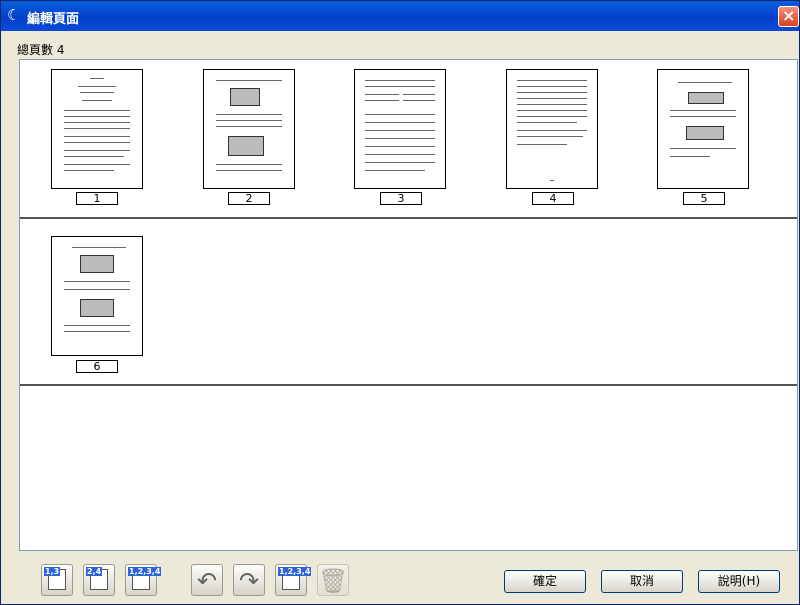 This screenshot has height=605, width=800. I want to click on select-odd-pages-button: 1,3, so click(57, 580).